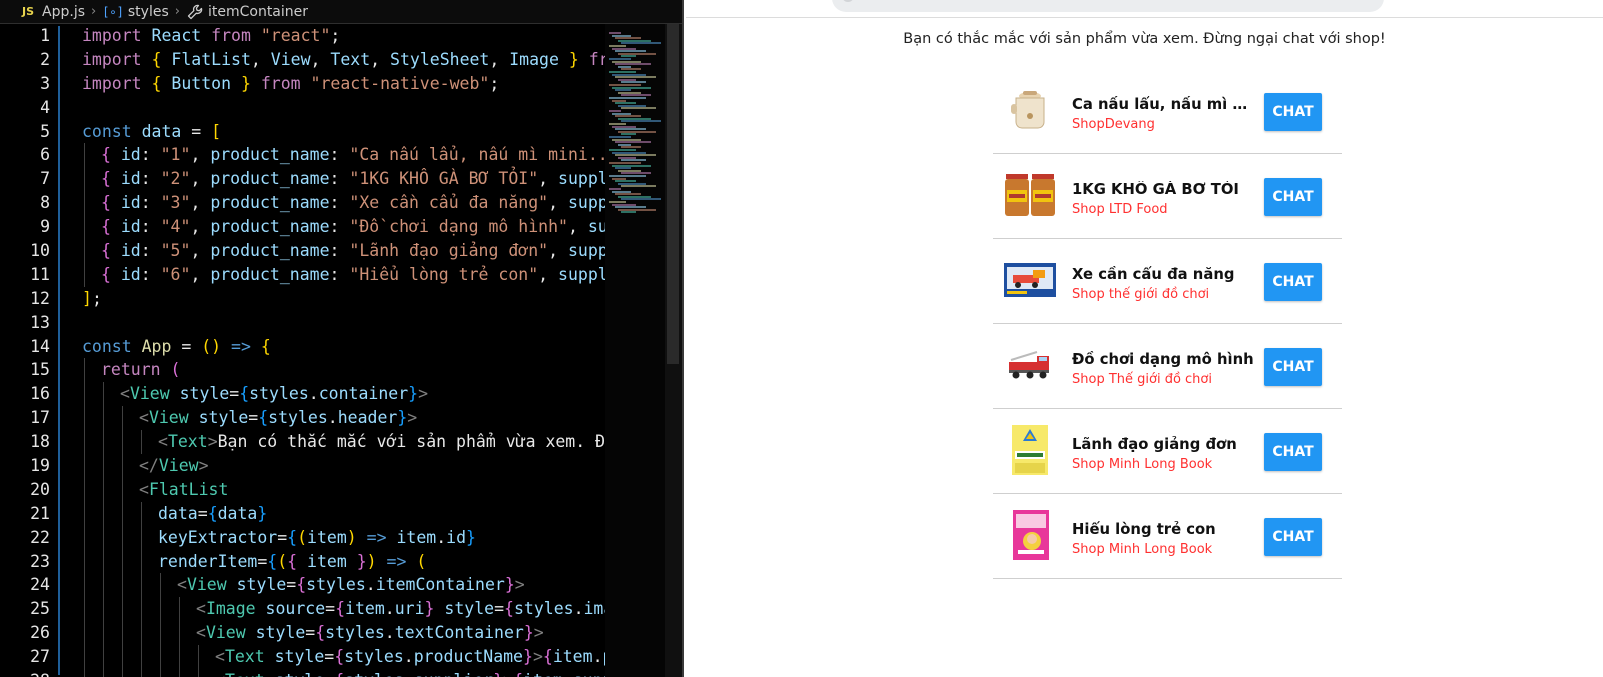 This screenshot has width=1603, height=677. I want to click on code-line: 5 const data = [, so click(302, 132).